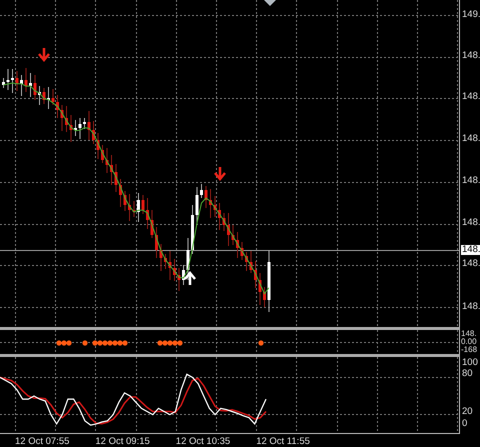  Describe the element at coordinates (283, 441) in the screenshot. I see `time-label: 12 Oct 11:55` at that location.